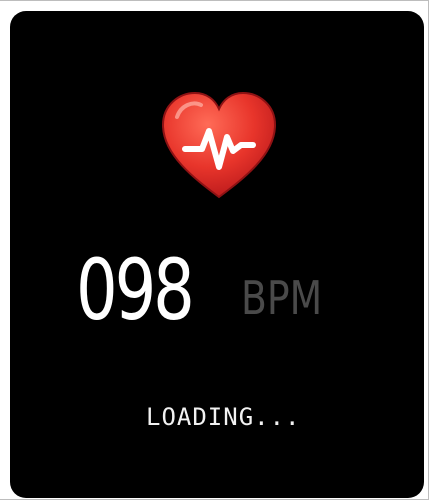 The width and height of the screenshot is (429, 500). I want to click on bpm-value: 098, so click(135, 290).